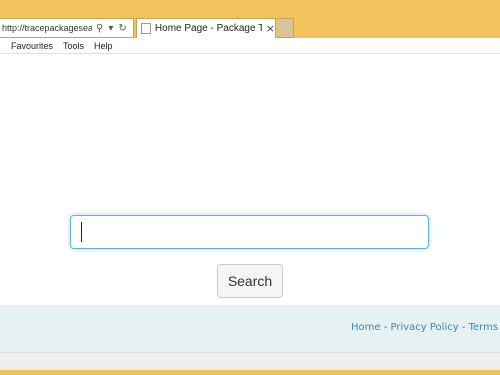 The height and width of the screenshot is (375, 500). I want to click on page-bottom-strip, so click(250, 361).